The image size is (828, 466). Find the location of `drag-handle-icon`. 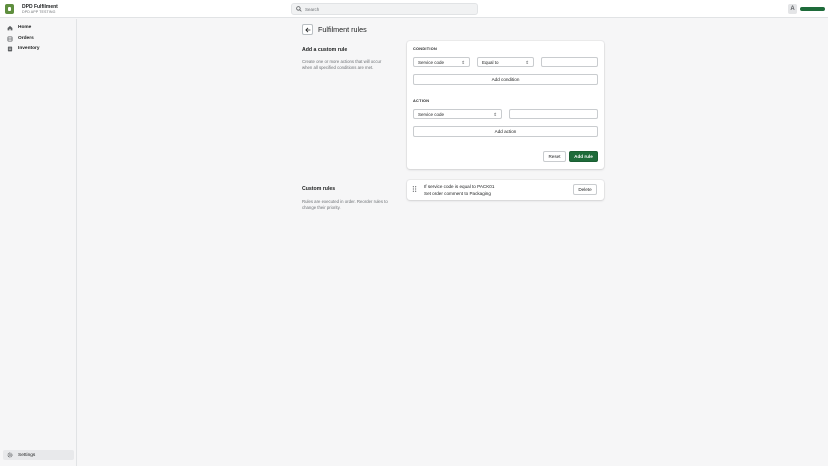

drag-handle-icon is located at coordinates (414, 189).